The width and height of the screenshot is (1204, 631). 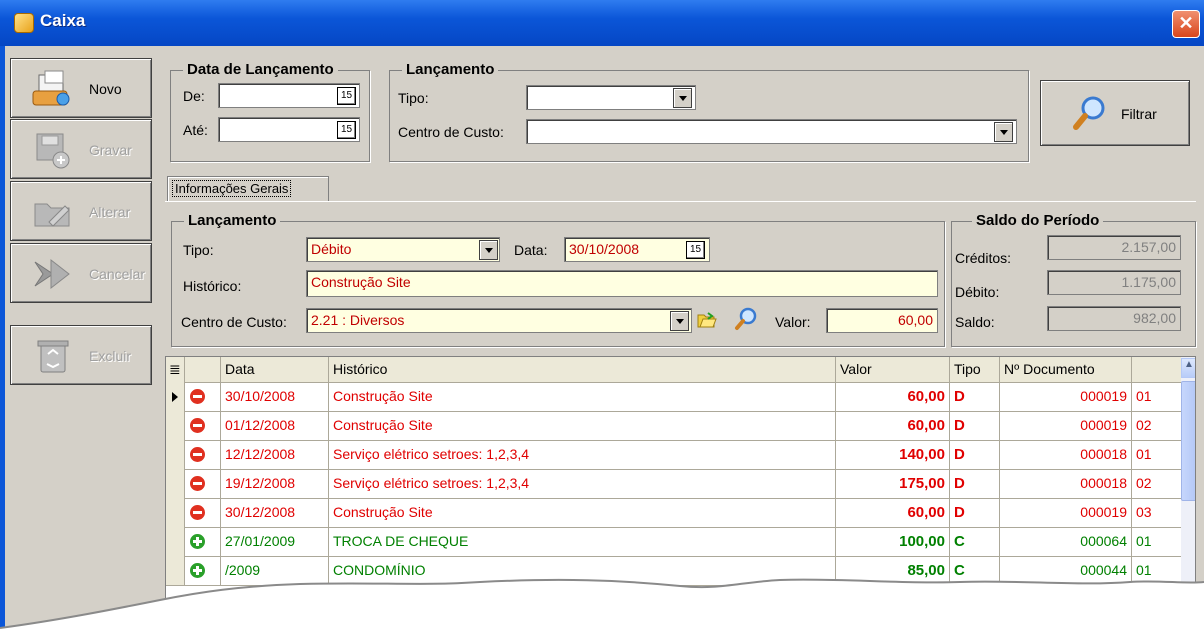 I want to click on col-data: Data, so click(x=275, y=369).